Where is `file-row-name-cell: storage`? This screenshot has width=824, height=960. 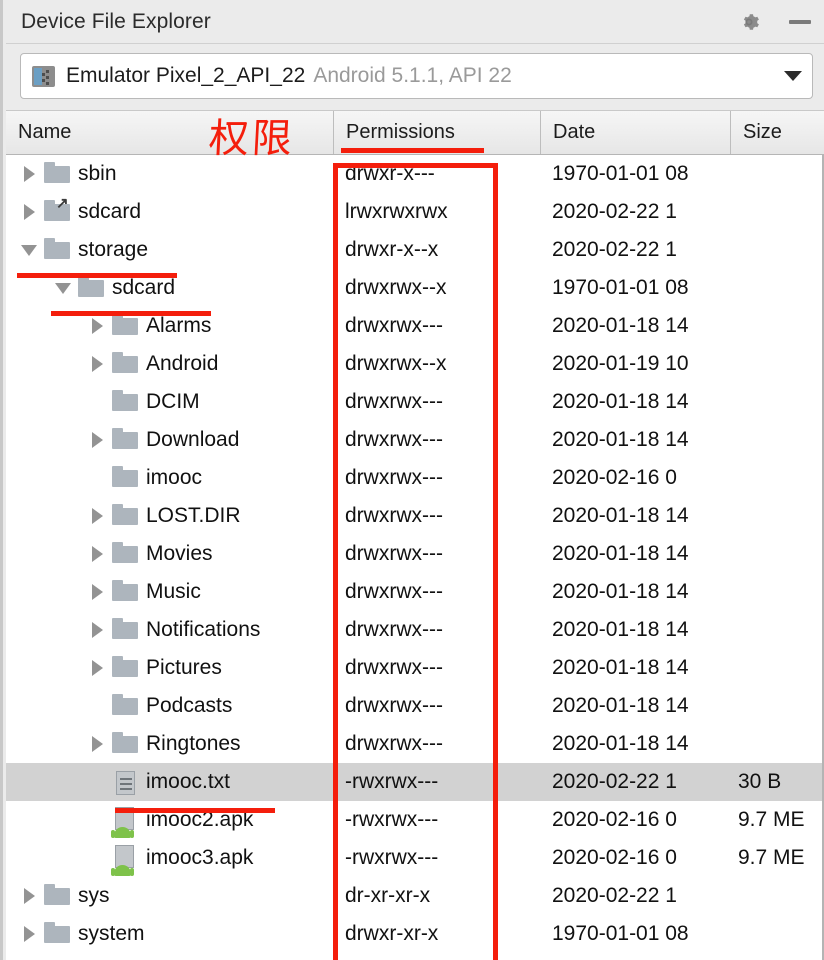 file-row-name-cell: storage is located at coordinates (169, 250).